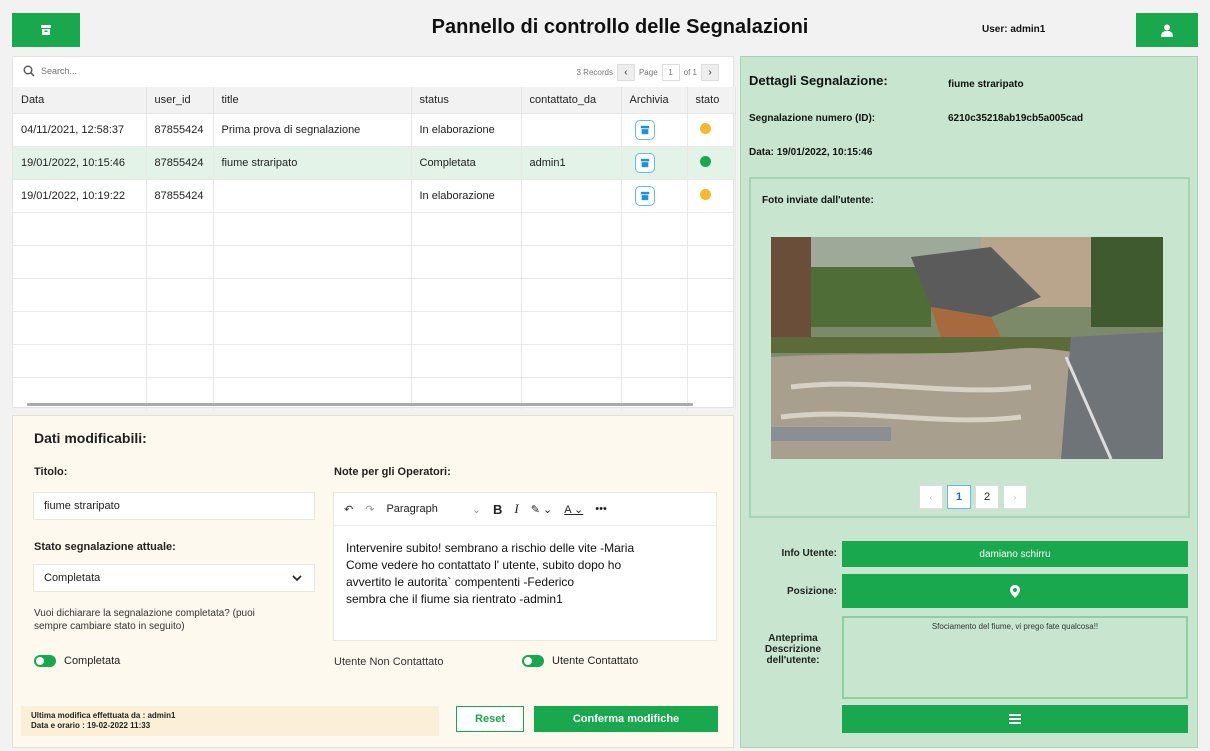 The height and width of the screenshot is (751, 1210). I want to click on title-label: Titolo:, so click(51, 472).